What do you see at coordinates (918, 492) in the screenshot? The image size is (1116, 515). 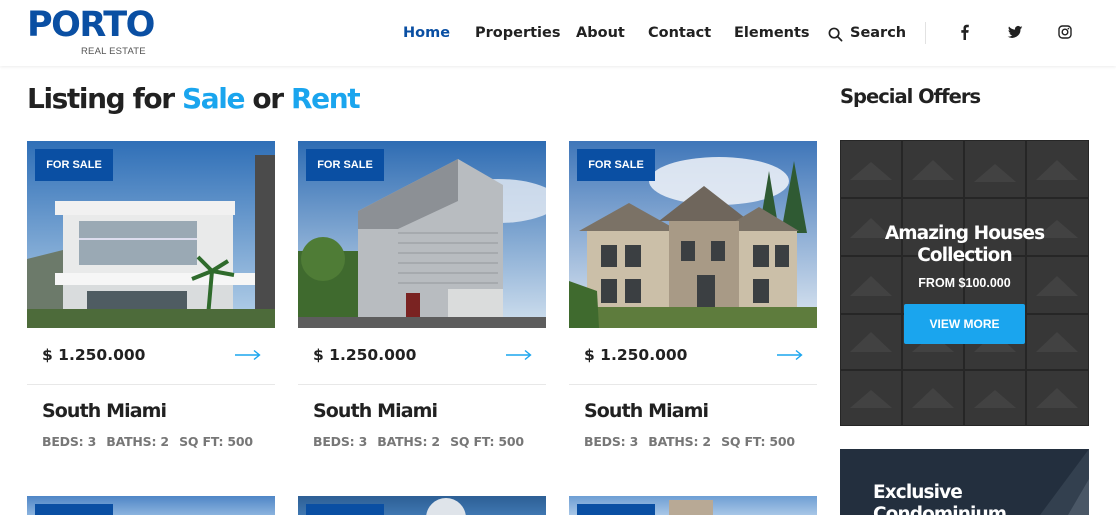 I see `offer-title-line: Exclusive` at bounding box center [918, 492].